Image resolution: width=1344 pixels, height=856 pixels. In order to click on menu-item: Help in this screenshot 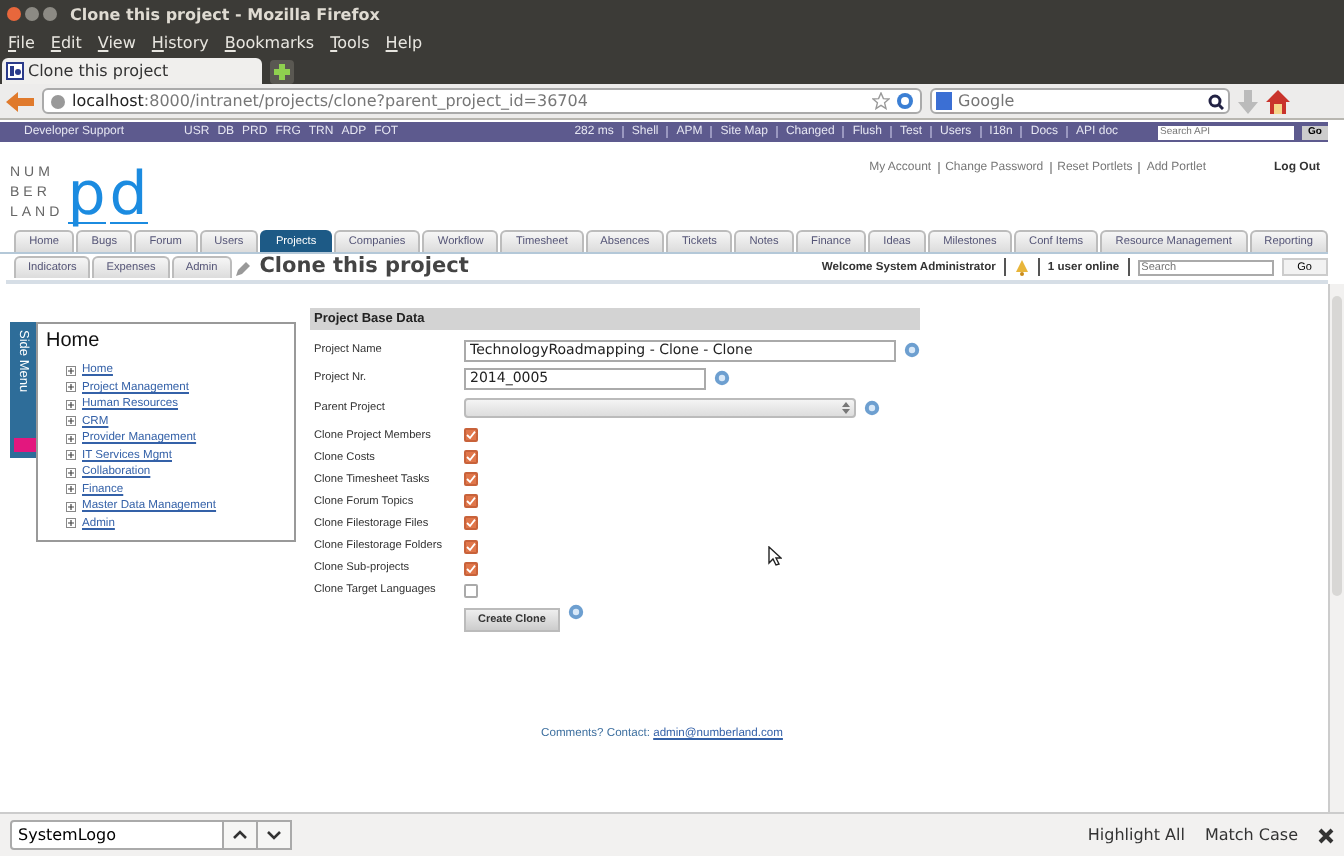, I will do `click(404, 42)`.